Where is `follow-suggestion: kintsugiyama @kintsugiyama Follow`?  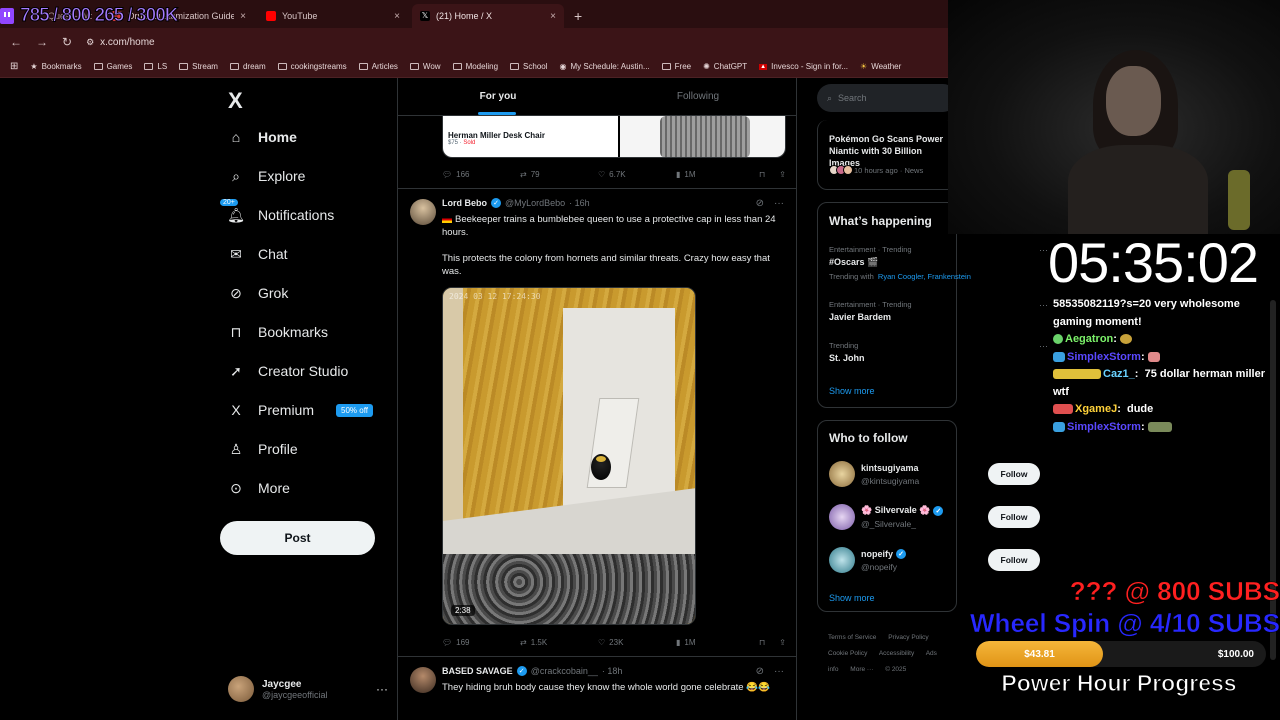 follow-suggestion: kintsugiyama @kintsugiyama Follow is located at coordinates (935, 474).